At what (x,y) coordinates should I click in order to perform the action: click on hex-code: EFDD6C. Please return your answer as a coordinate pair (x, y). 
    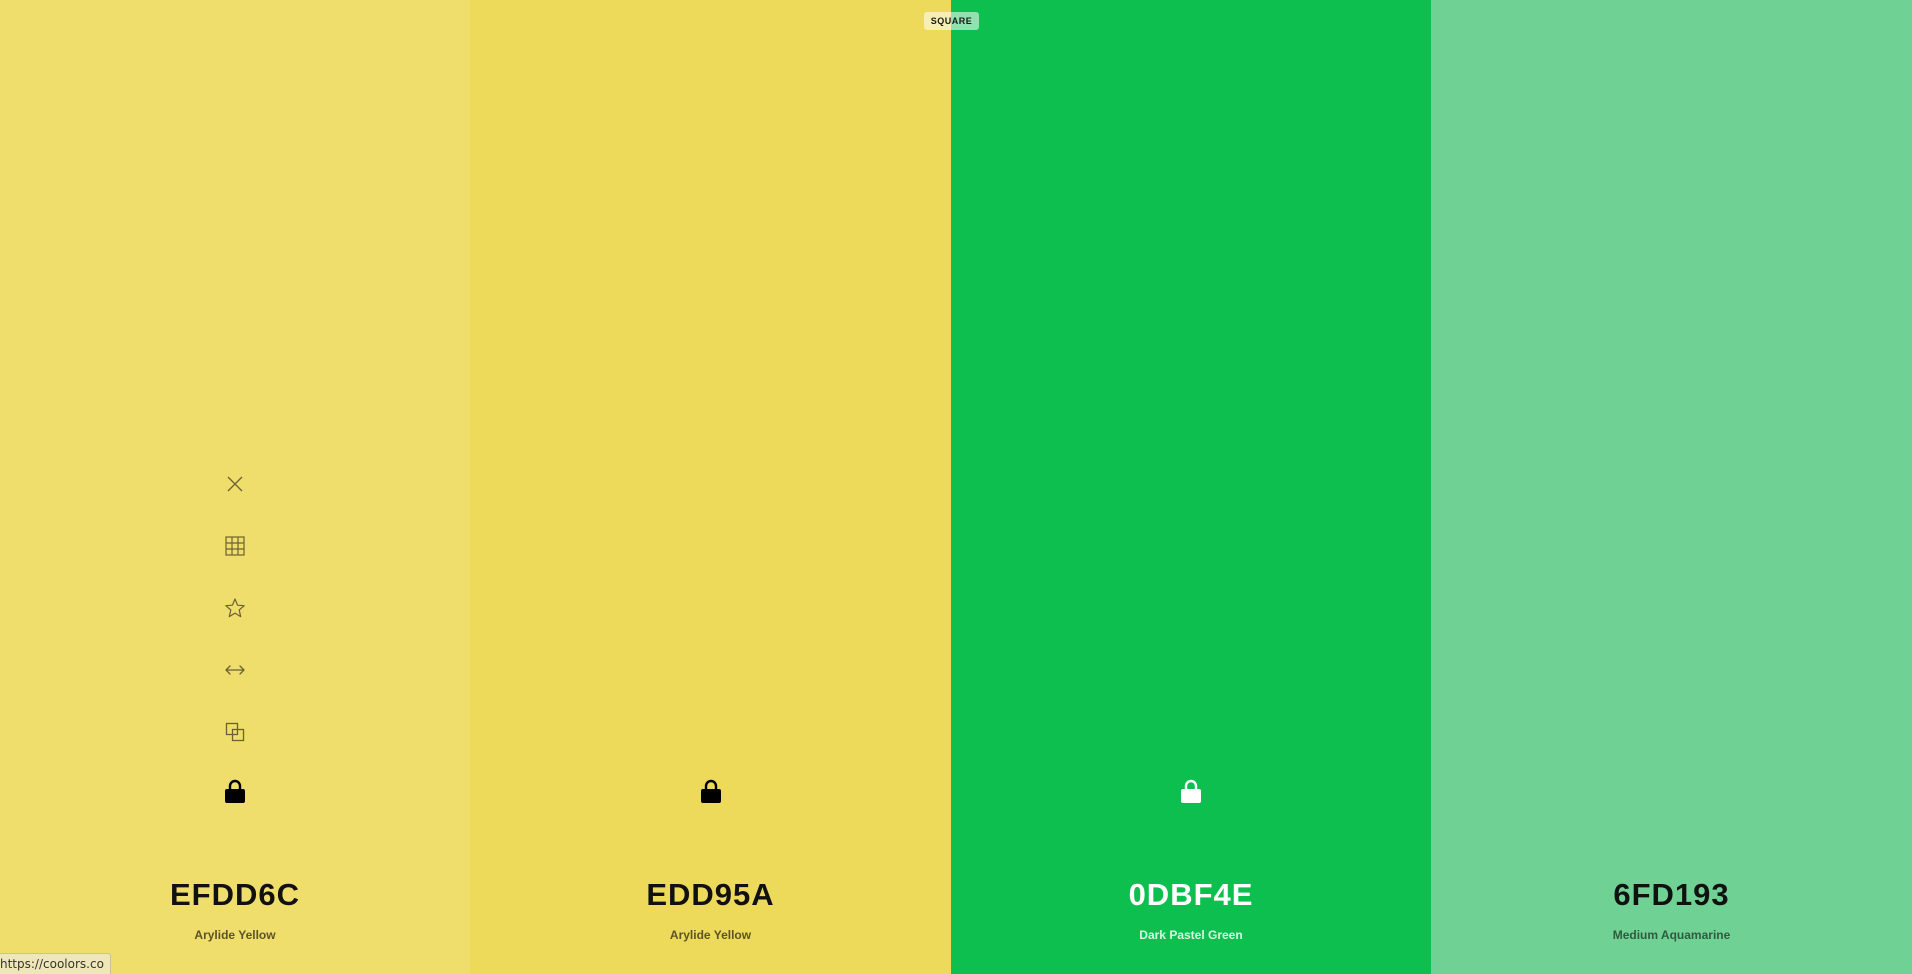
    Looking at the image, I should click on (235, 895).